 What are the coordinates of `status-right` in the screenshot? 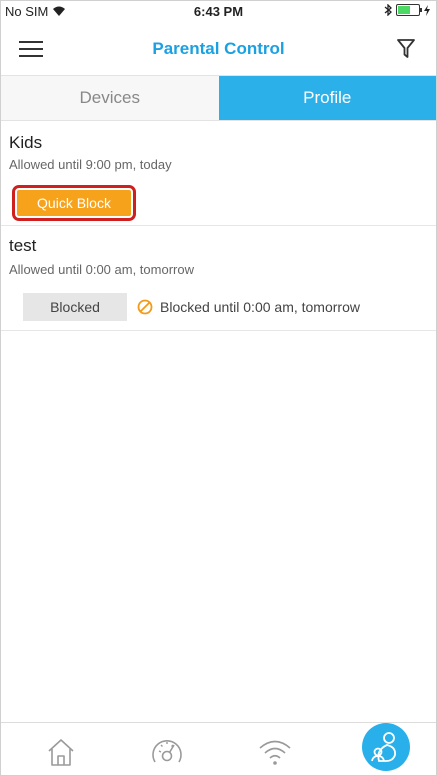 It's located at (407, 10).